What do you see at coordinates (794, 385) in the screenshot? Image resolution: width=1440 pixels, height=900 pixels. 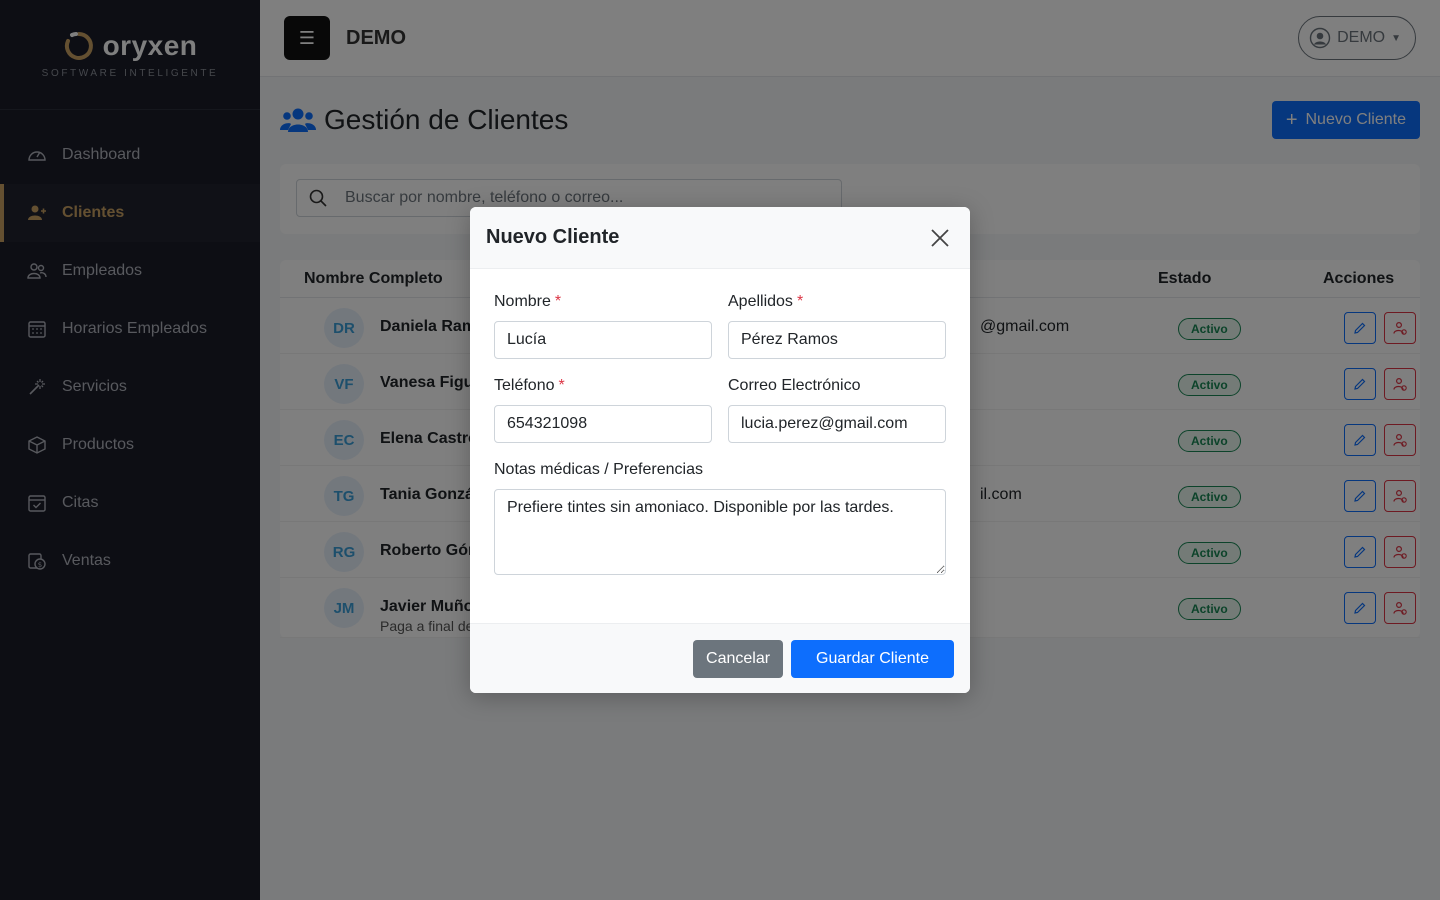 I see `correo-label: Correo Electrónico` at bounding box center [794, 385].